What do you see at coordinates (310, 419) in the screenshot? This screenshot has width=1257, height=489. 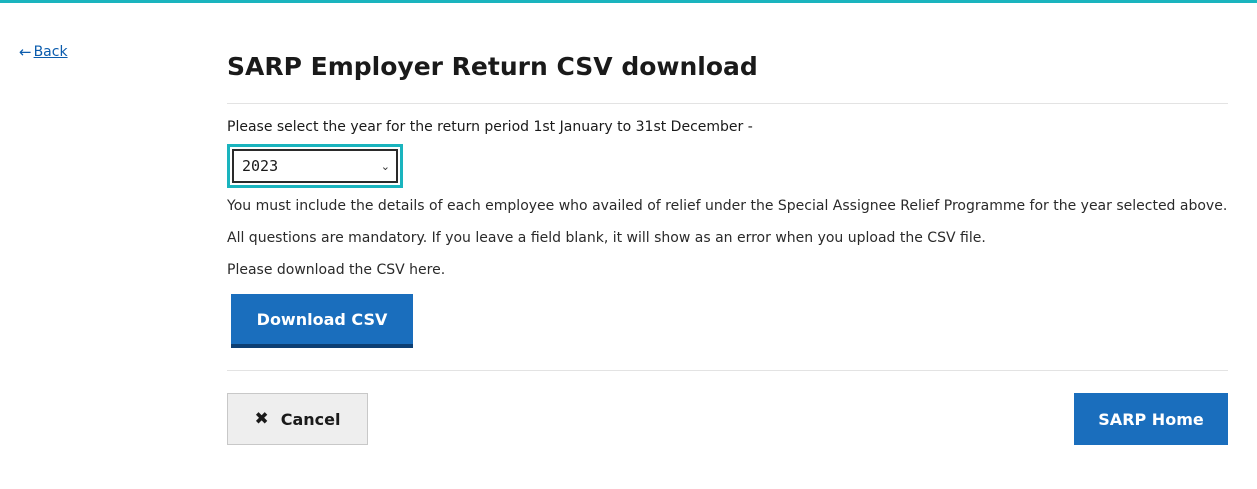 I see `cancel-button-label: Cancel` at bounding box center [310, 419].